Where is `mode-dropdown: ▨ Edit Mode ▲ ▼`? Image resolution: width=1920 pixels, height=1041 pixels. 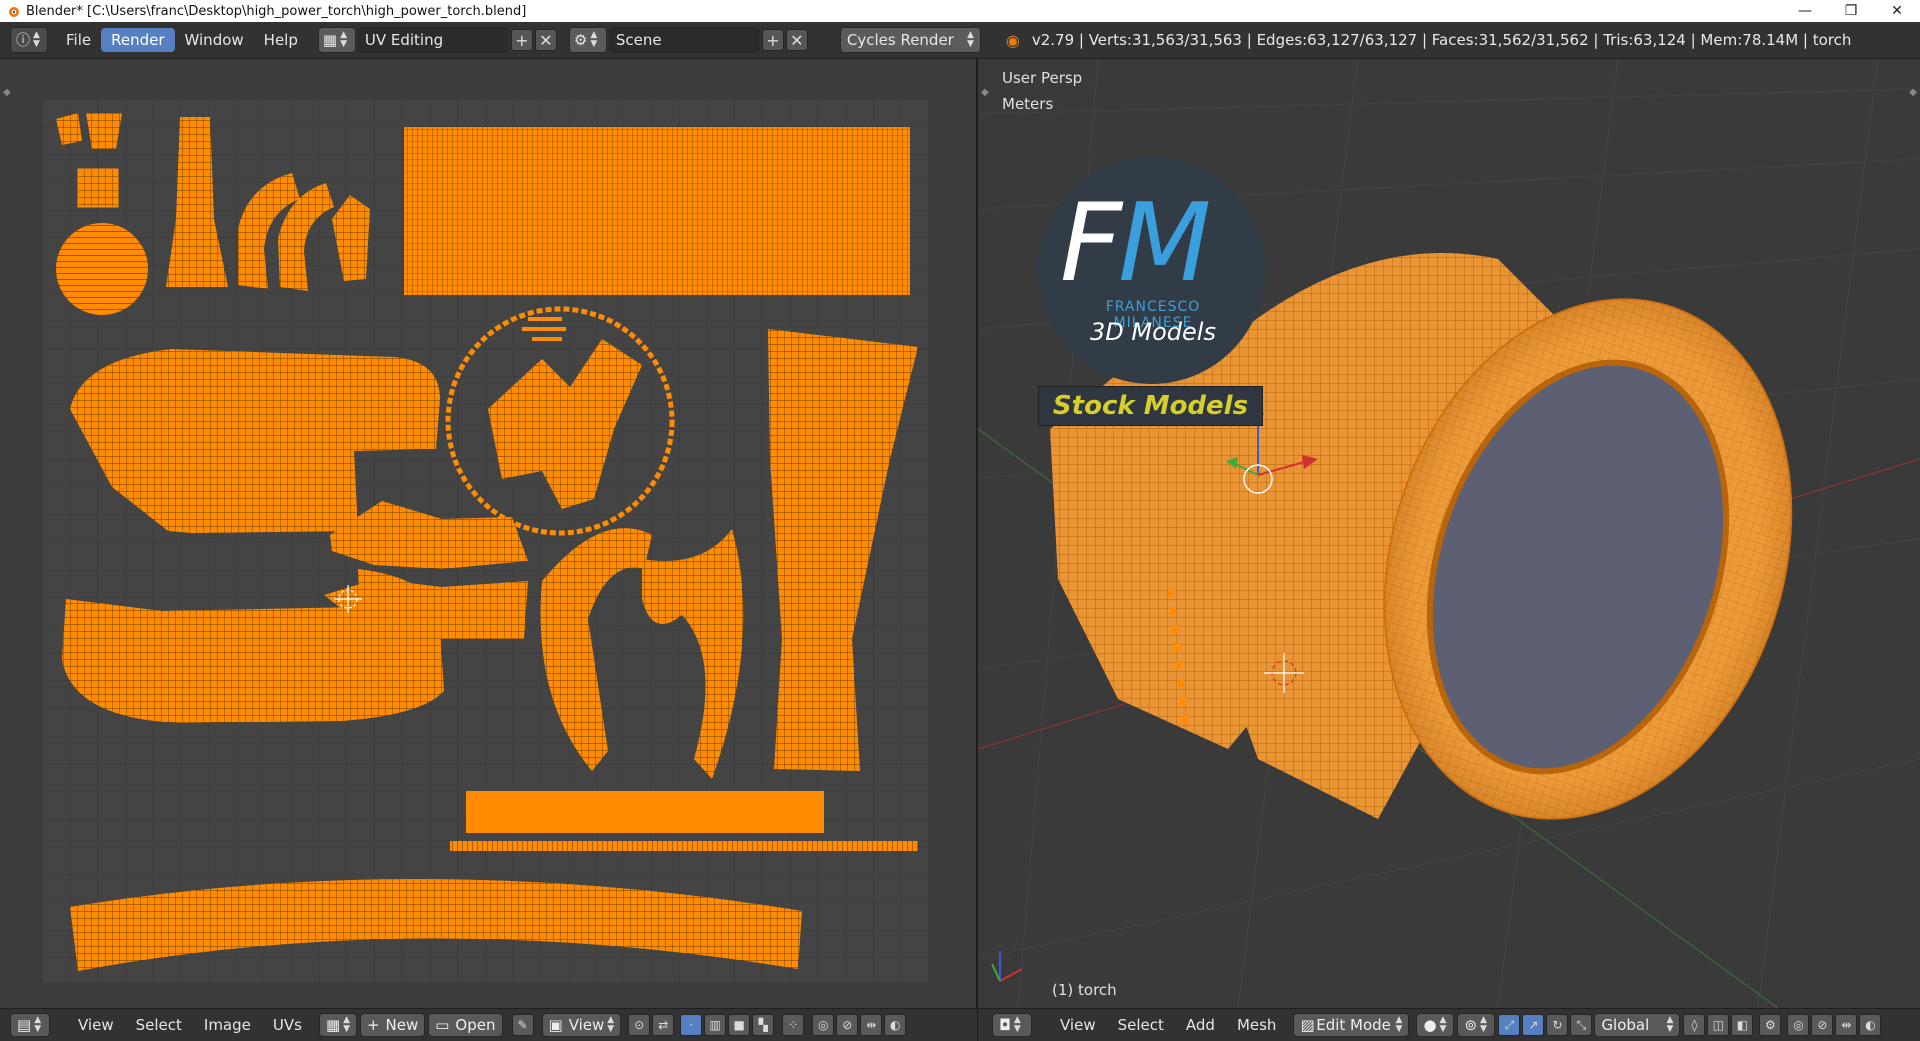
mode-dropdown: ▨ Edit Mode ▲ ▼ is located at coordinates (1351, 1025).